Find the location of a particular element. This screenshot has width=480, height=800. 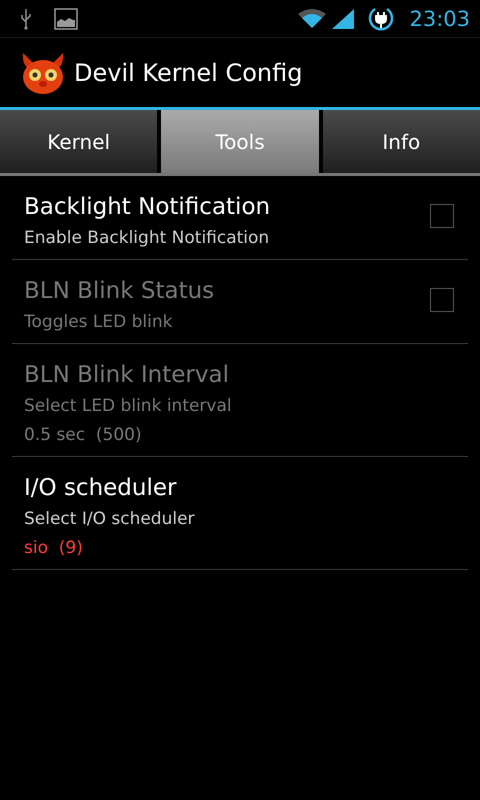

devil-face-icon is located at coordinates (43, 72).